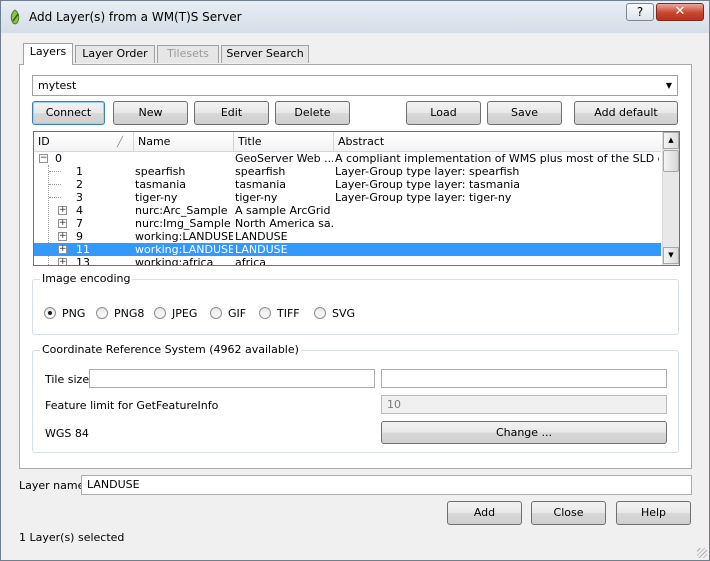  Describe the element at coordinates (50, 313) in the screenshot. I see `radio-checked-icon` at that location.